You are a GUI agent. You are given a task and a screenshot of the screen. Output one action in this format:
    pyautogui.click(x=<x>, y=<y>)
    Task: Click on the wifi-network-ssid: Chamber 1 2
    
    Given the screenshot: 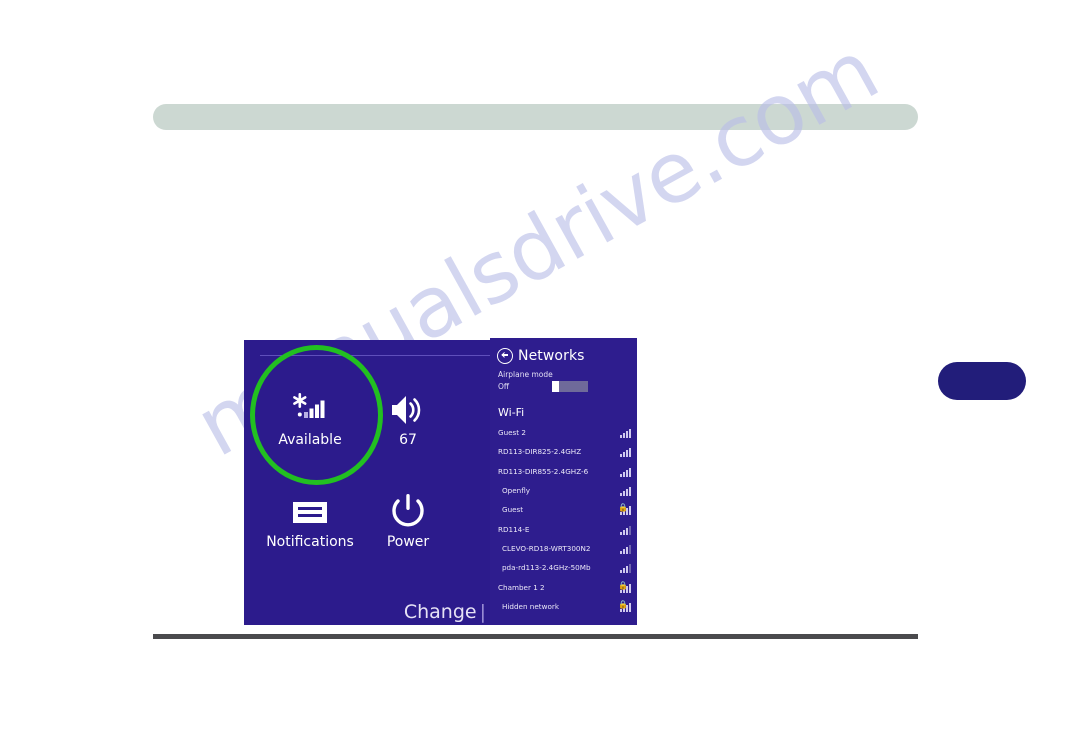 What is the action you would take?
    pyautogui.click(x=521, y=587)
    